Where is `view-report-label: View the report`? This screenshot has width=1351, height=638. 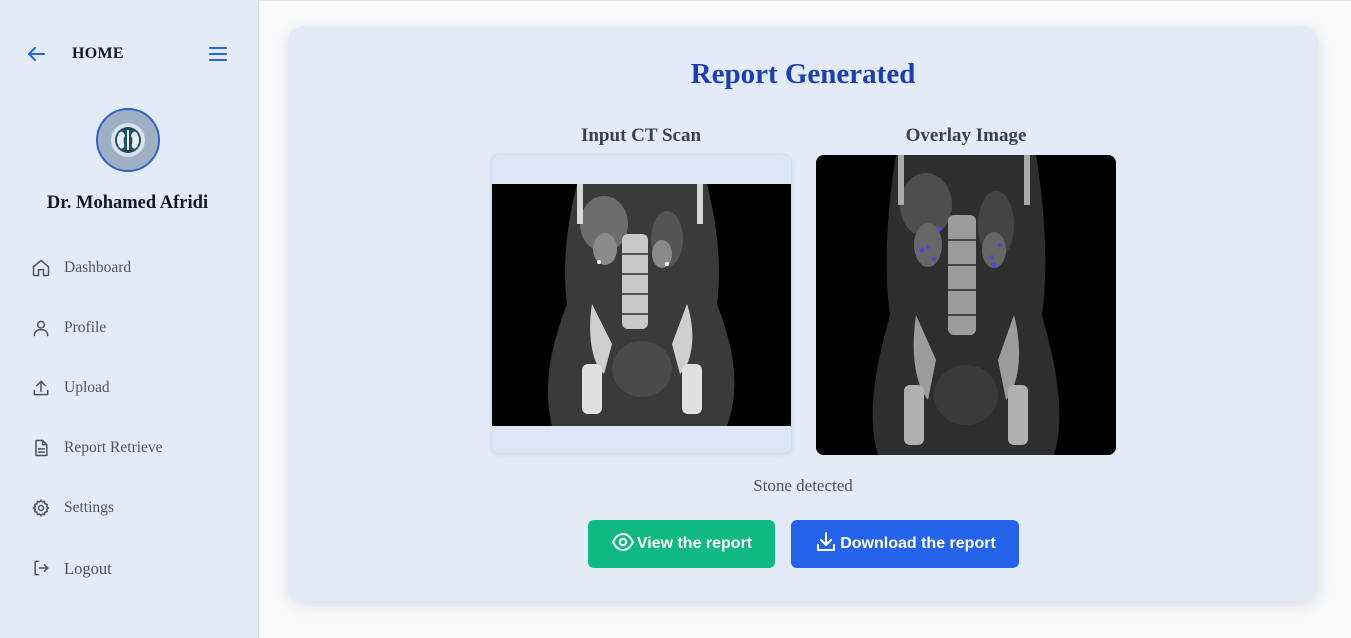 view-report-label: View the report is located at coordinates (694, 543).